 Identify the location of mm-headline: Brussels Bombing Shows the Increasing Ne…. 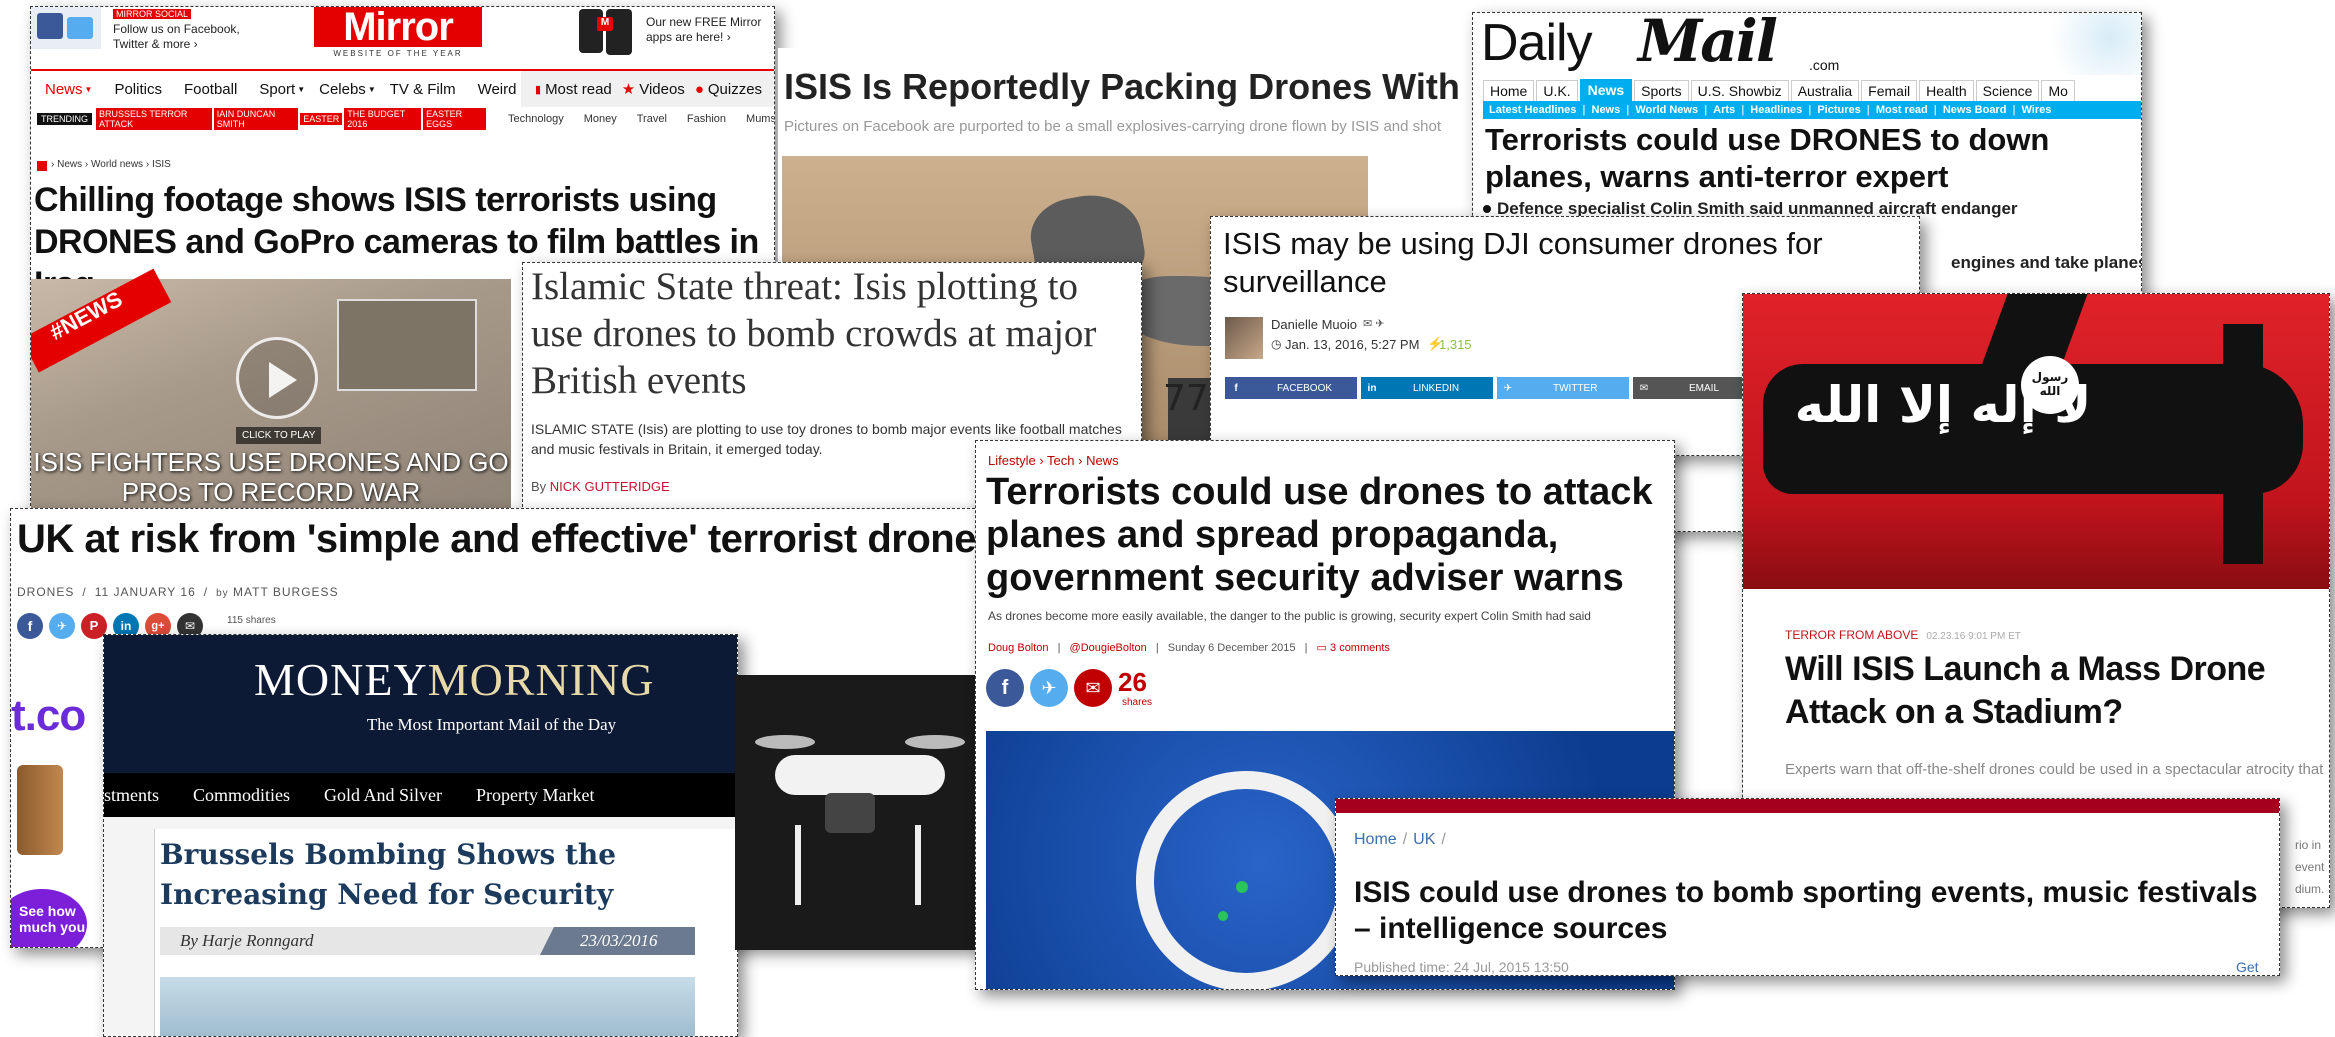
(420, 875).